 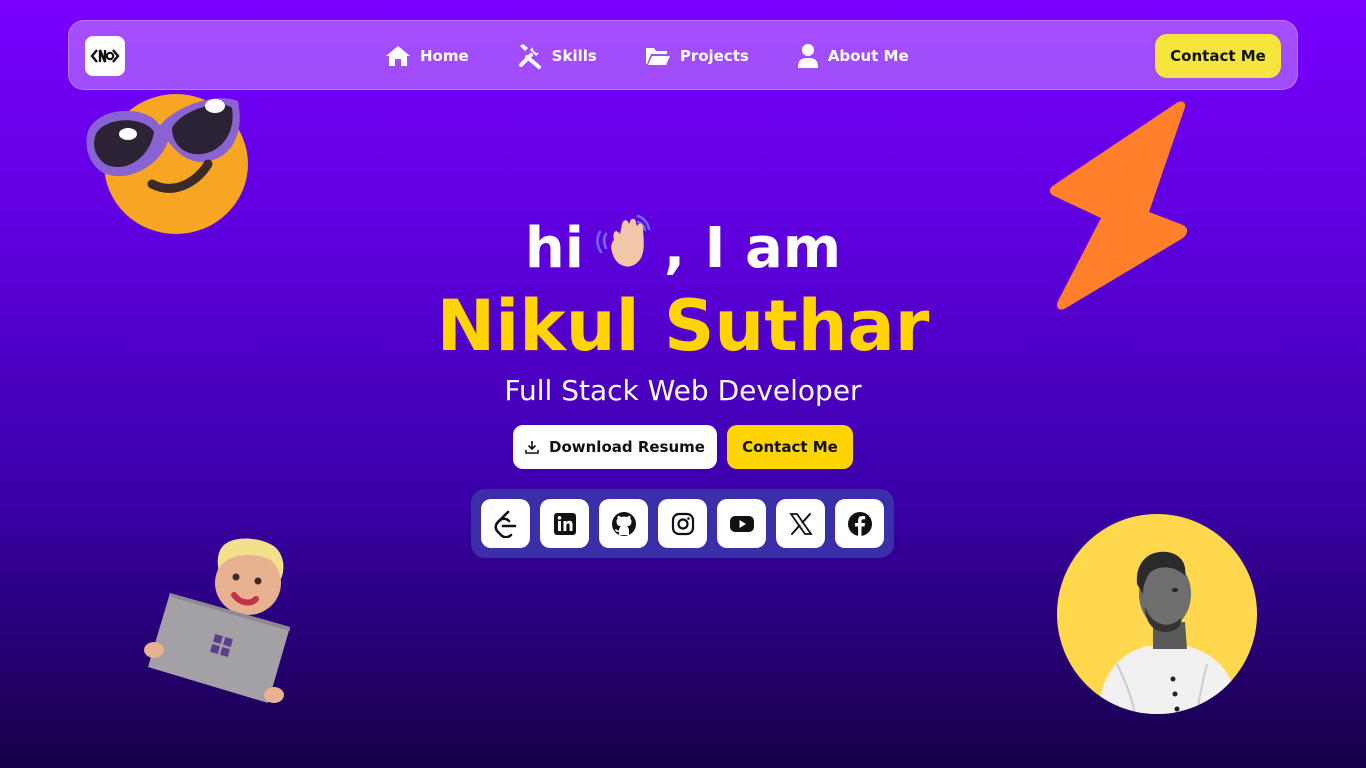 I want to click on facebook-icon, so click(x=859, y=523).